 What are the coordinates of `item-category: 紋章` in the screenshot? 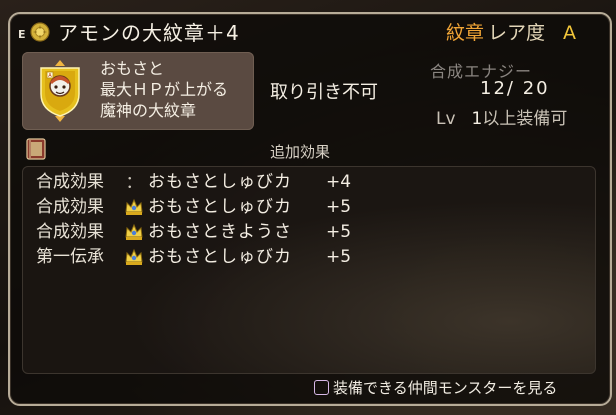 It's located at (464, 33).